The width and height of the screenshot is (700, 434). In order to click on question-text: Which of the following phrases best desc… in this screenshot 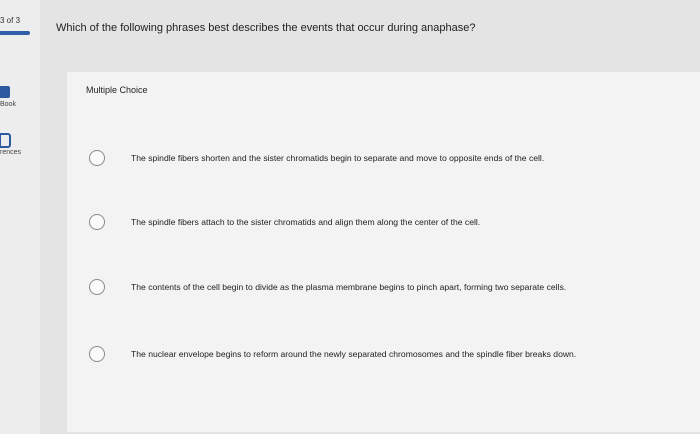, I will do `click(266, 28)`.